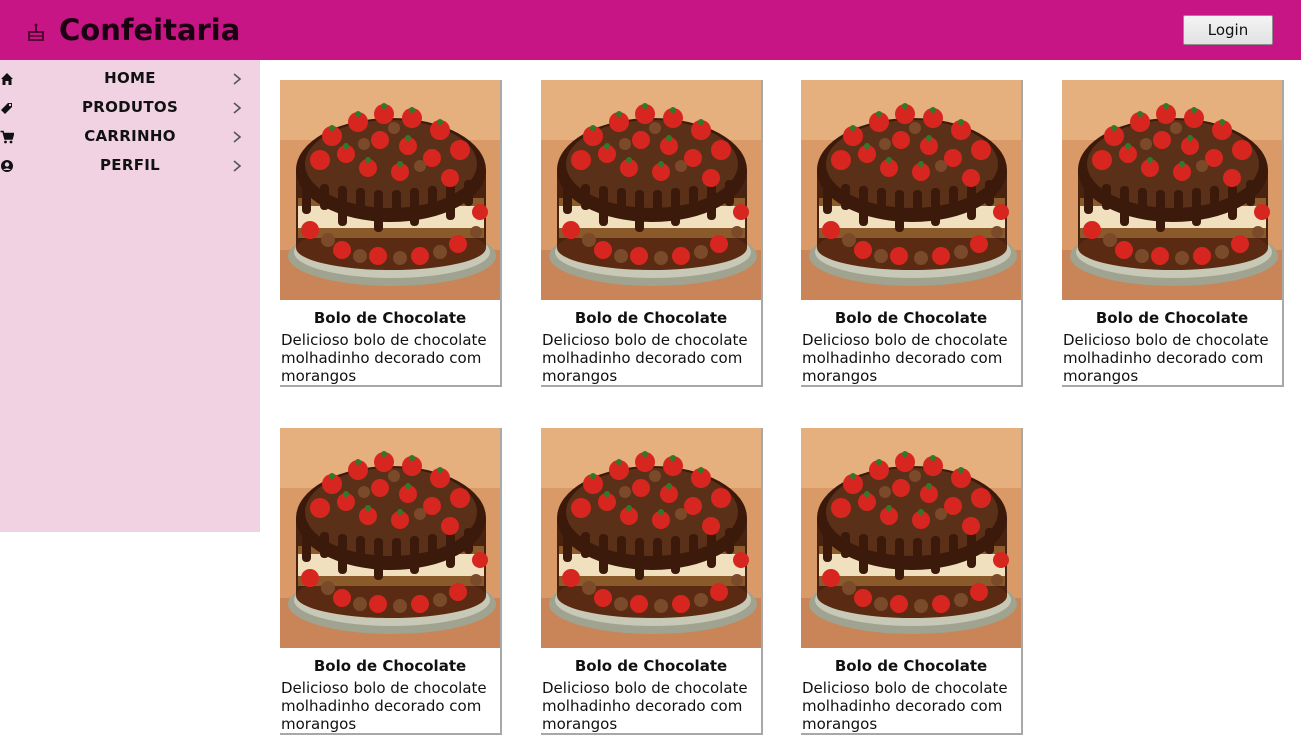 This screenshot has height=735, width=1301. I want to click on sidebar-item-home: HOME, so click(130, 78).